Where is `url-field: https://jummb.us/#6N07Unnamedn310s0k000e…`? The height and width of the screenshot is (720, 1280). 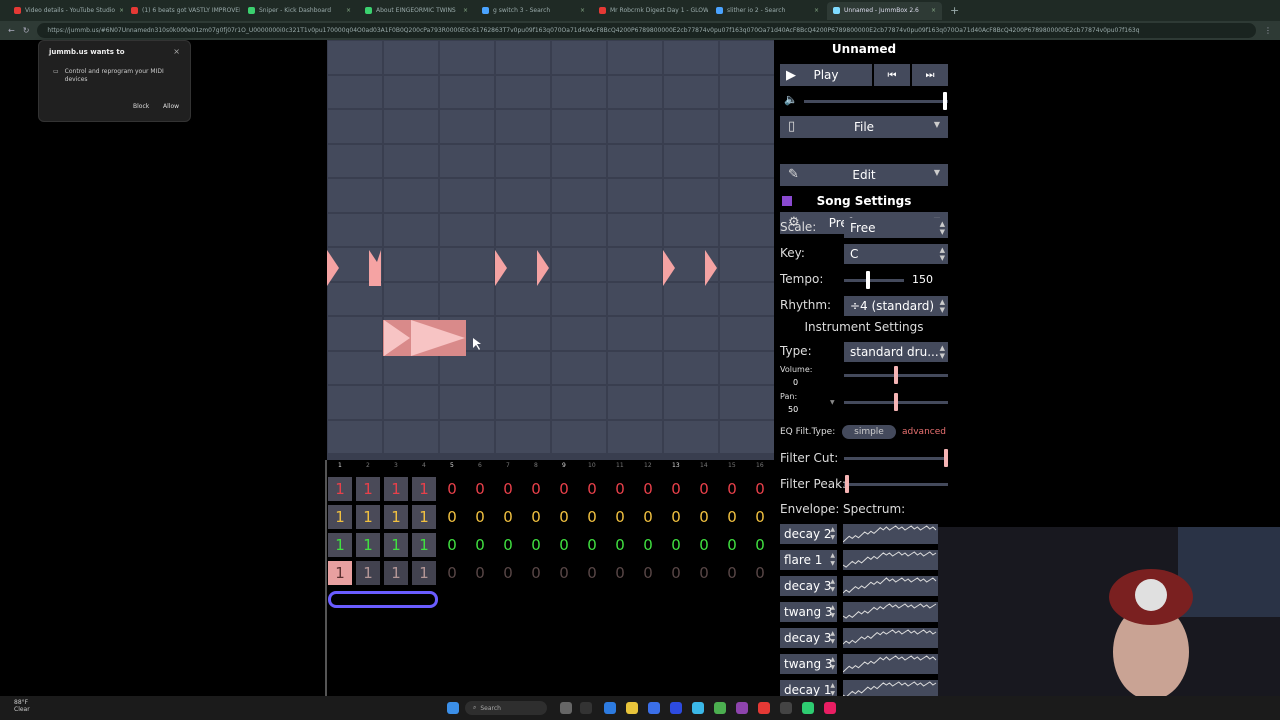
url-field: https://jummb.us/#6N07Unnamedn310s0k000e… is located at coordinates (646, 30).